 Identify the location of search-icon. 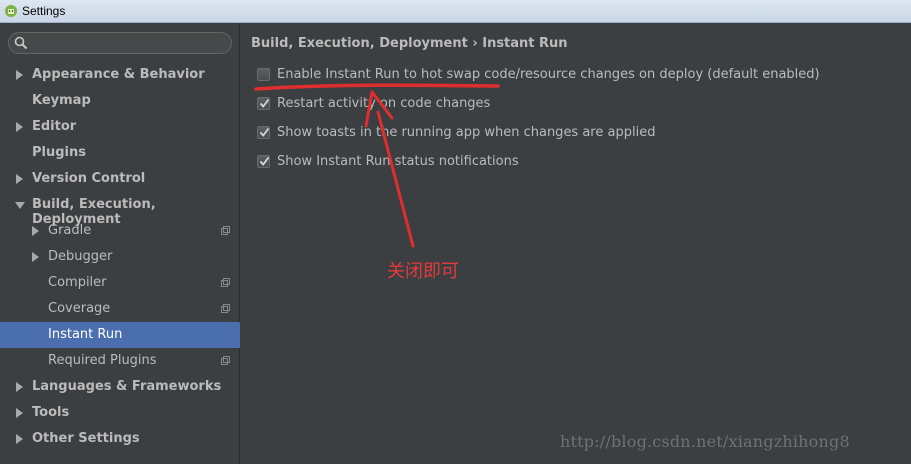
(21, 43).